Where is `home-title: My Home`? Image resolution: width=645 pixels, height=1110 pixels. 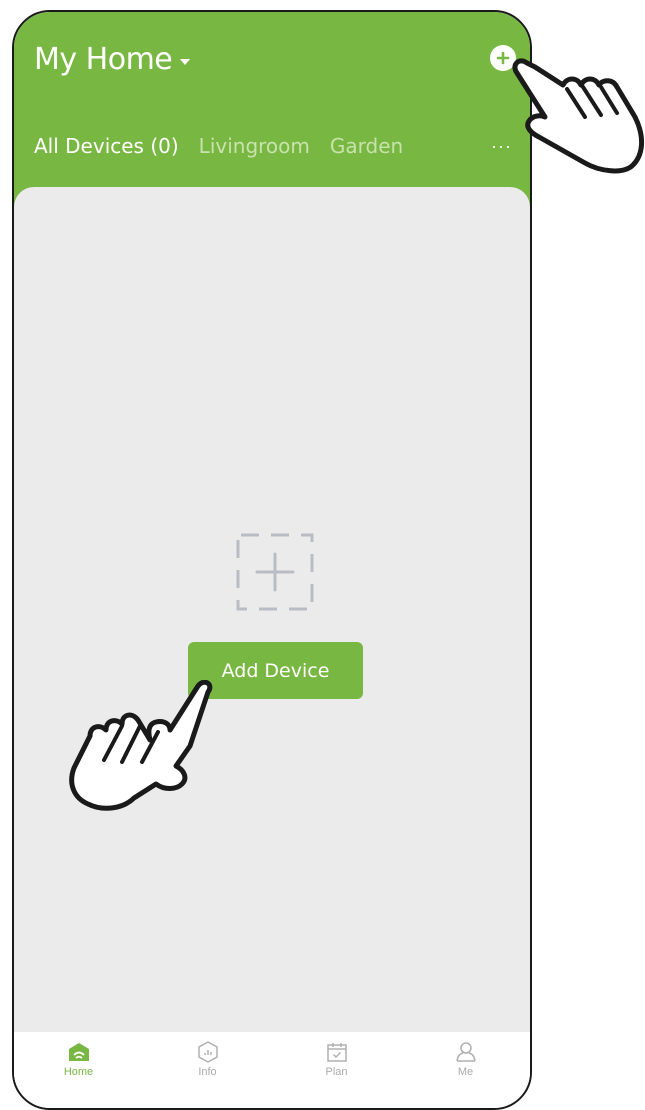
home-title: My Home is located at coordinates (103, 59).